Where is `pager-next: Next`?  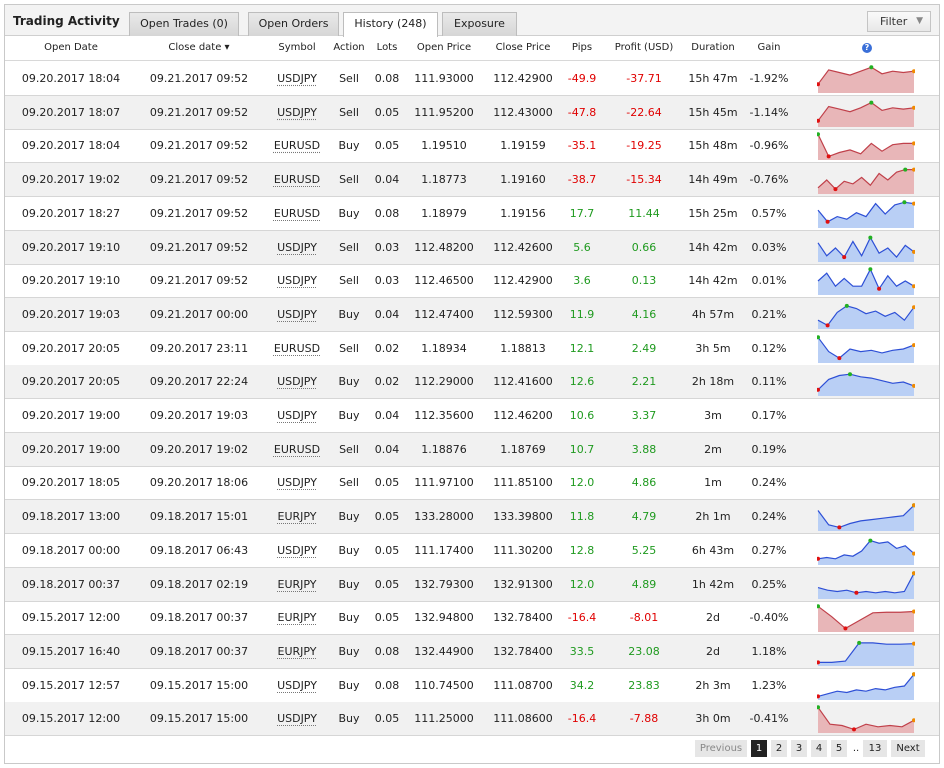 pager-next: Next is located at coordinates (908, 748).